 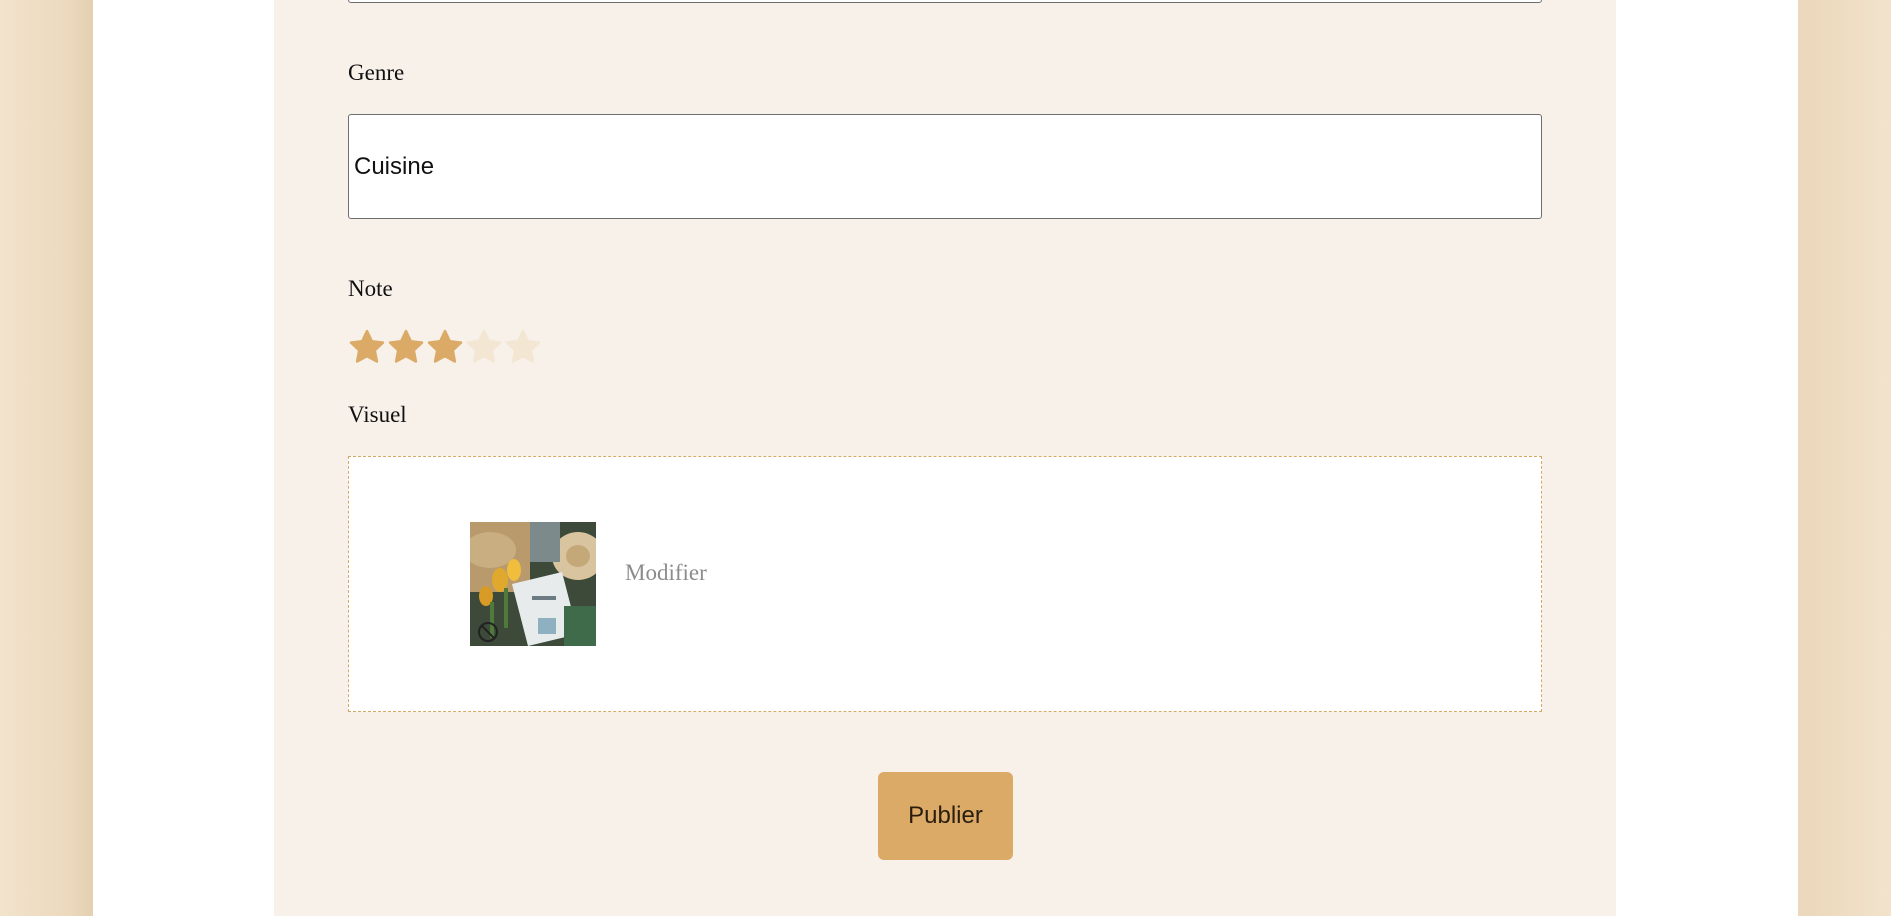 I want to click on star-rating, so click(x=445, y=347).